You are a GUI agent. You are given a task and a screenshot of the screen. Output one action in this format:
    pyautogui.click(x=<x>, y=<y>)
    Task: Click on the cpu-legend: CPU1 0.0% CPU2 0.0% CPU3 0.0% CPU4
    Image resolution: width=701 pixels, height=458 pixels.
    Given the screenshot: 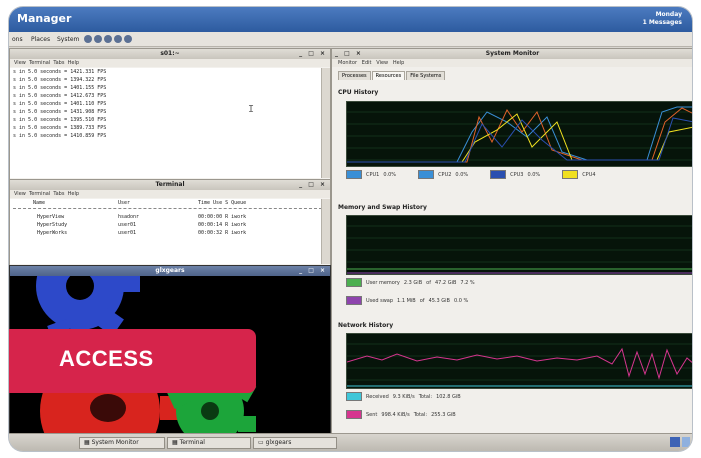 What is the action you would take?
    pyautogui.click(x=471, y=174)
    